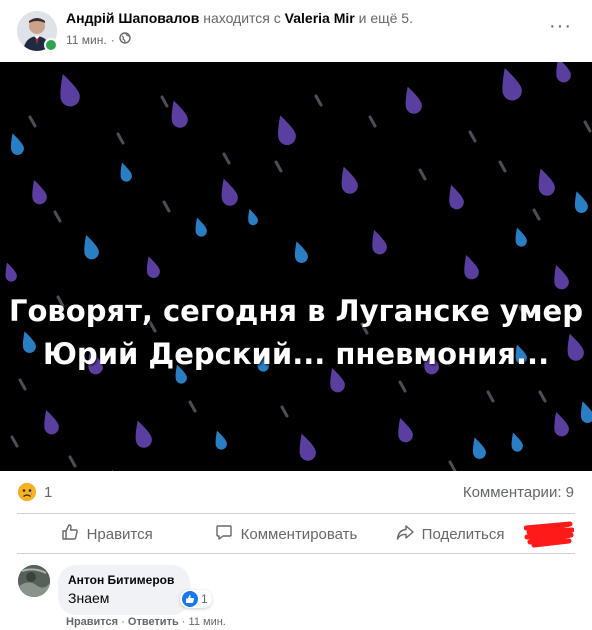 Image resolution: width=592 pixels, height=630 pixels. I want to click on post-time-link: 11 мин., so click(86, 40).